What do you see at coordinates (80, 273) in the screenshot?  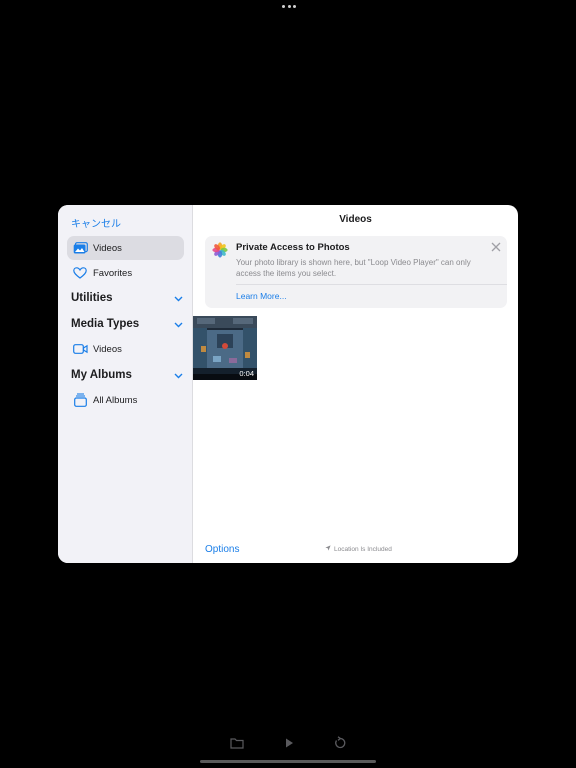 I see `heart-icon` at bounding box center [80, 273].